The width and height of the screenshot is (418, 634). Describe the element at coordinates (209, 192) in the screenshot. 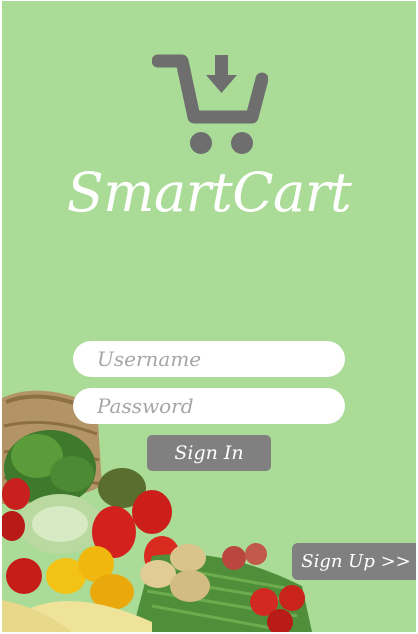

I see `app-title: SmartCart` at that location.